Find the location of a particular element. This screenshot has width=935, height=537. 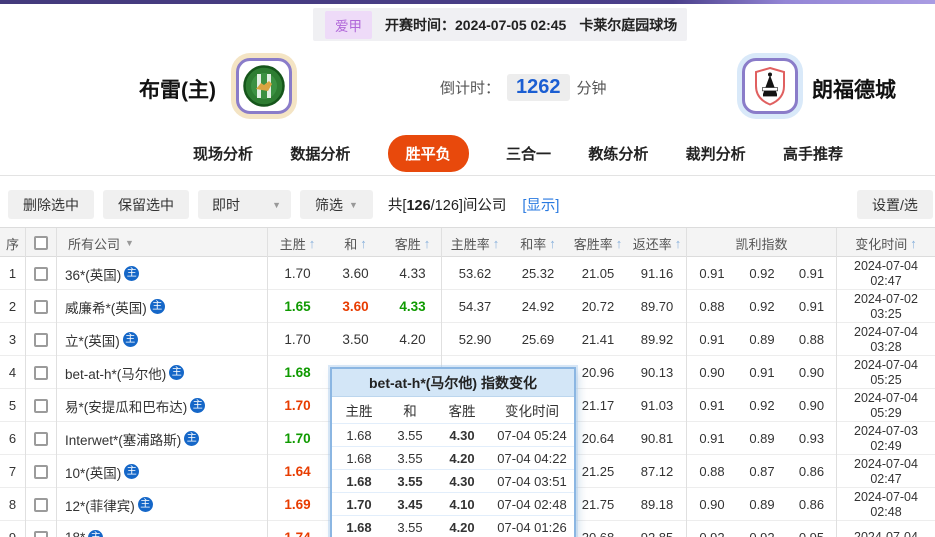

row-index: 8 is located at coordinates (13, 504).